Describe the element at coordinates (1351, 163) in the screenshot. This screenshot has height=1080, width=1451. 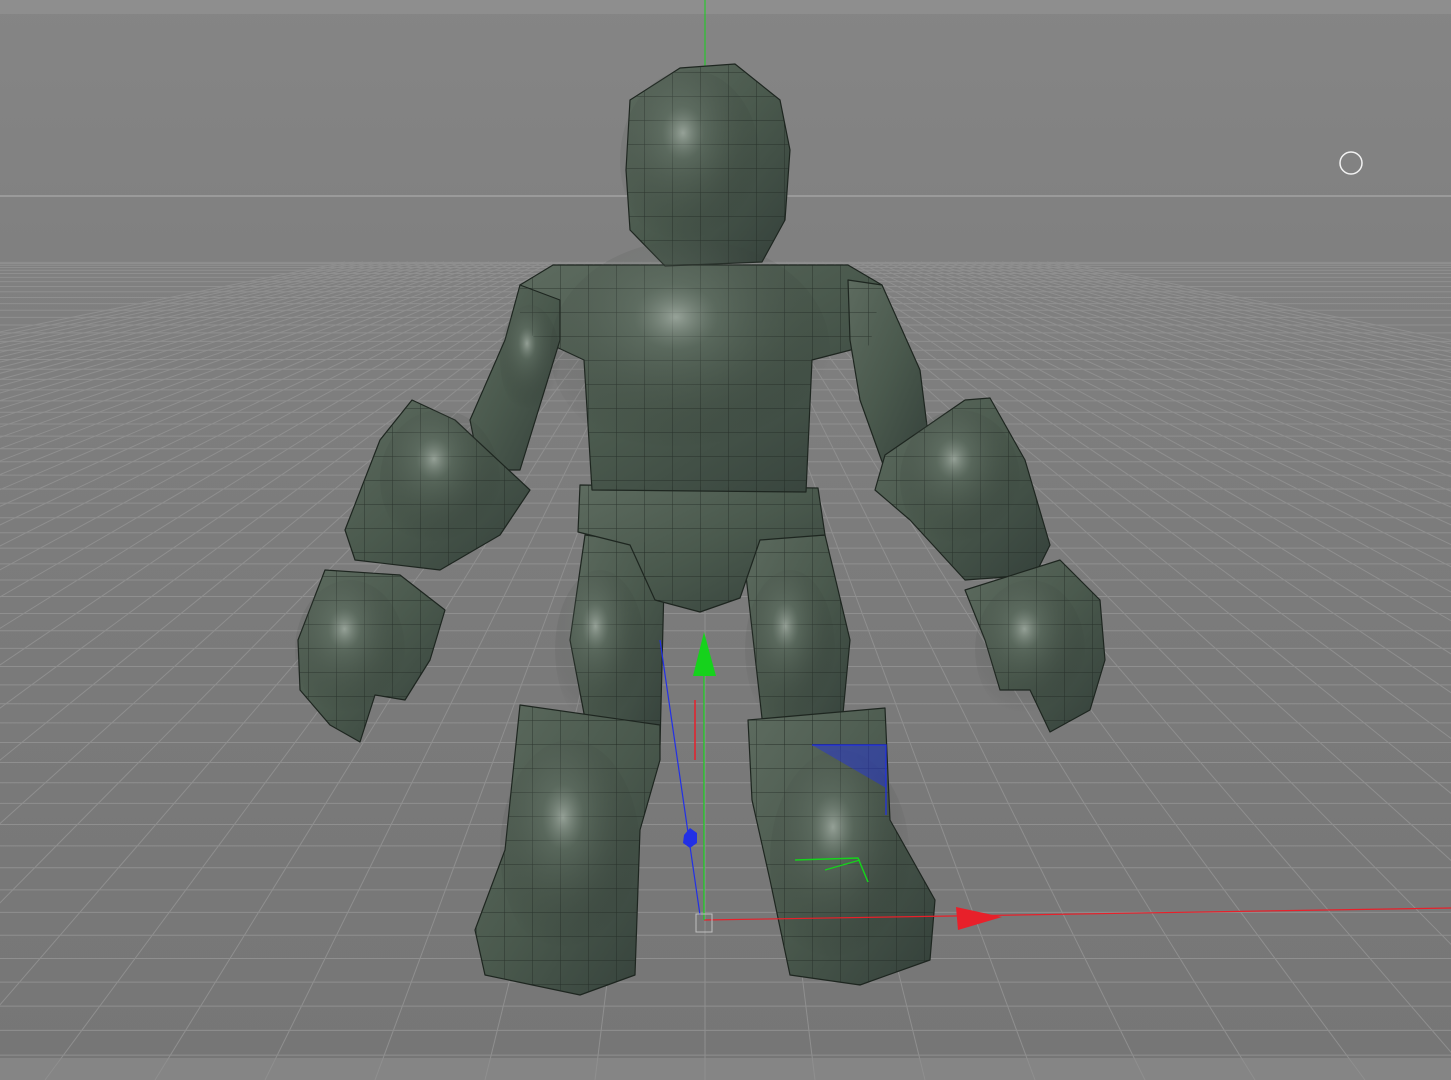
I see `orbit-circle-icon` at that location.